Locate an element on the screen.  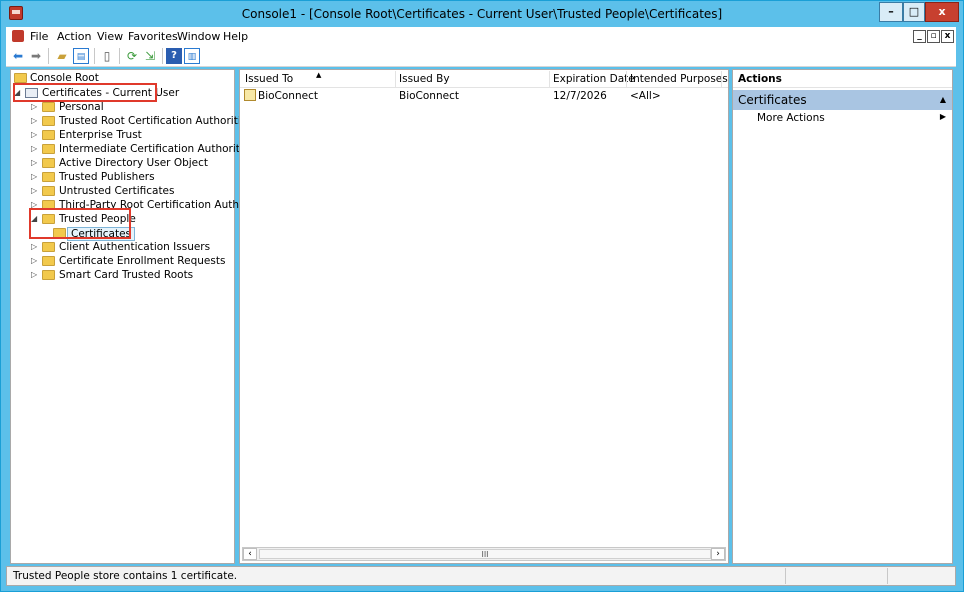
export-icon: ⇲ is located at coordinates (150, 56).